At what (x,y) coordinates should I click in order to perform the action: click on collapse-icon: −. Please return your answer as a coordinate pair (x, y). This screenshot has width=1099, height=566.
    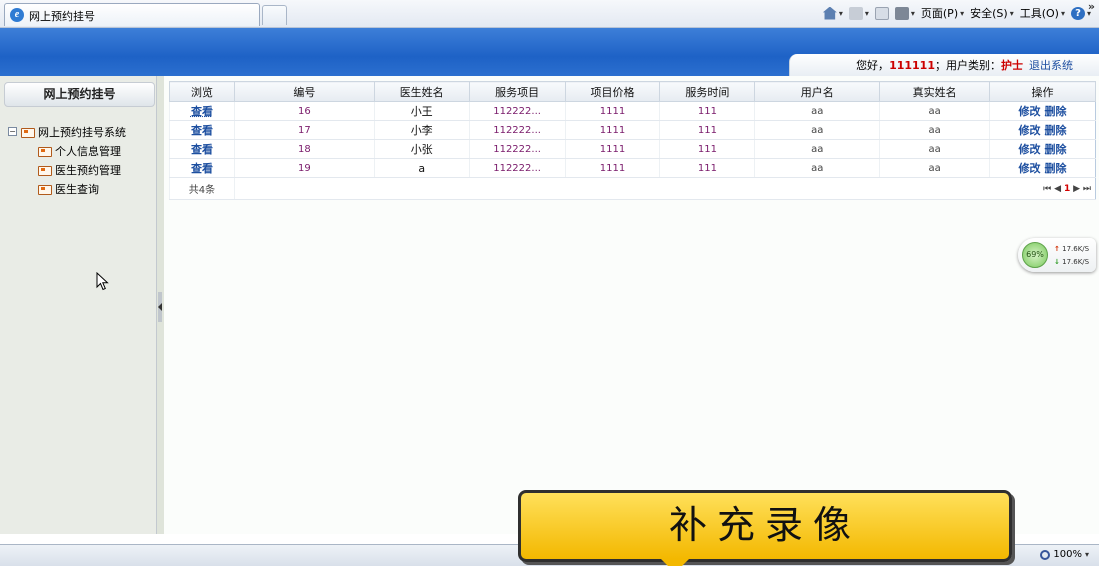
    Looking at the image, I should click on (12, 131).